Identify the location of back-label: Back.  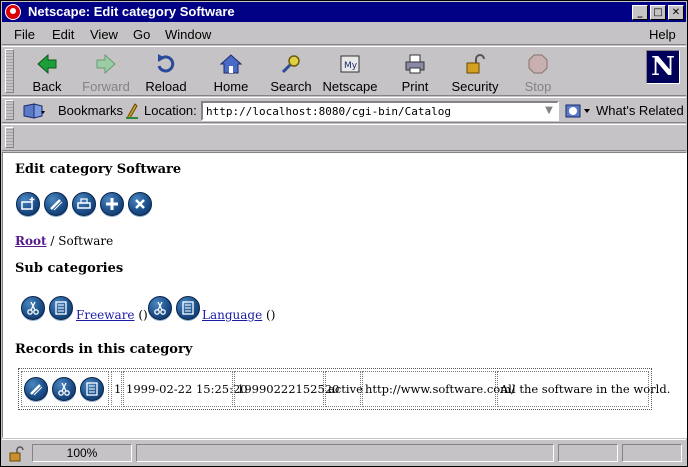
(47, 86).